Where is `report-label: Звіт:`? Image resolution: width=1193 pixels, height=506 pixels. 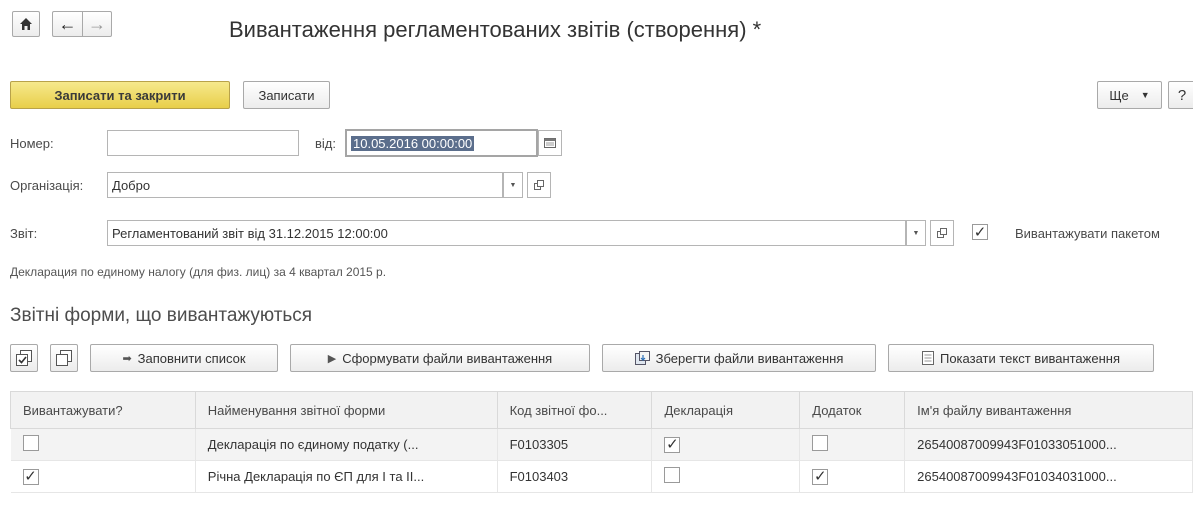 report-label: Звіт: is located at coordinates (24, 233).